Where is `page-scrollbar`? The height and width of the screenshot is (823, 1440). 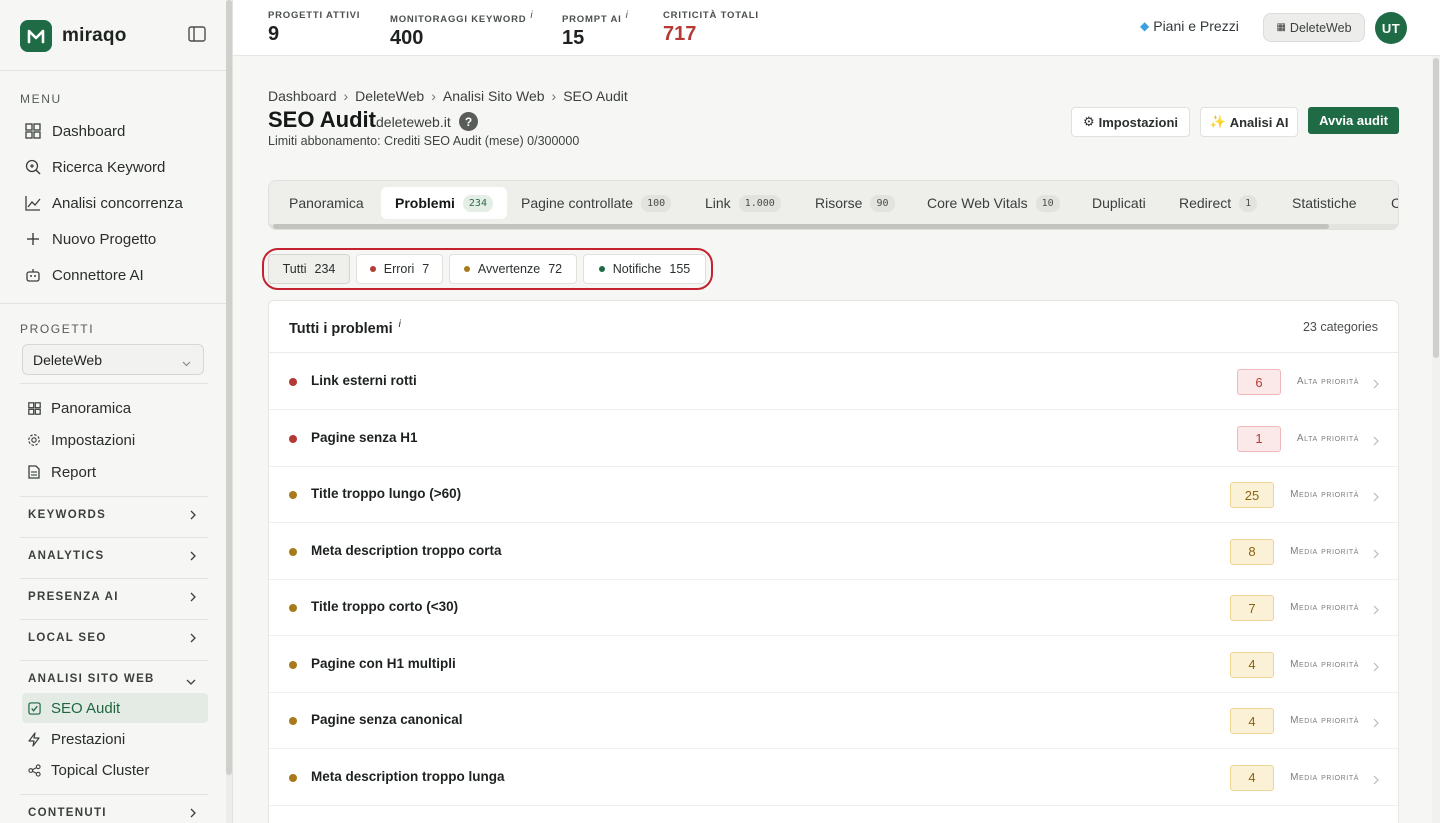 page-scrollbar is located at coordinates (1436, 439).